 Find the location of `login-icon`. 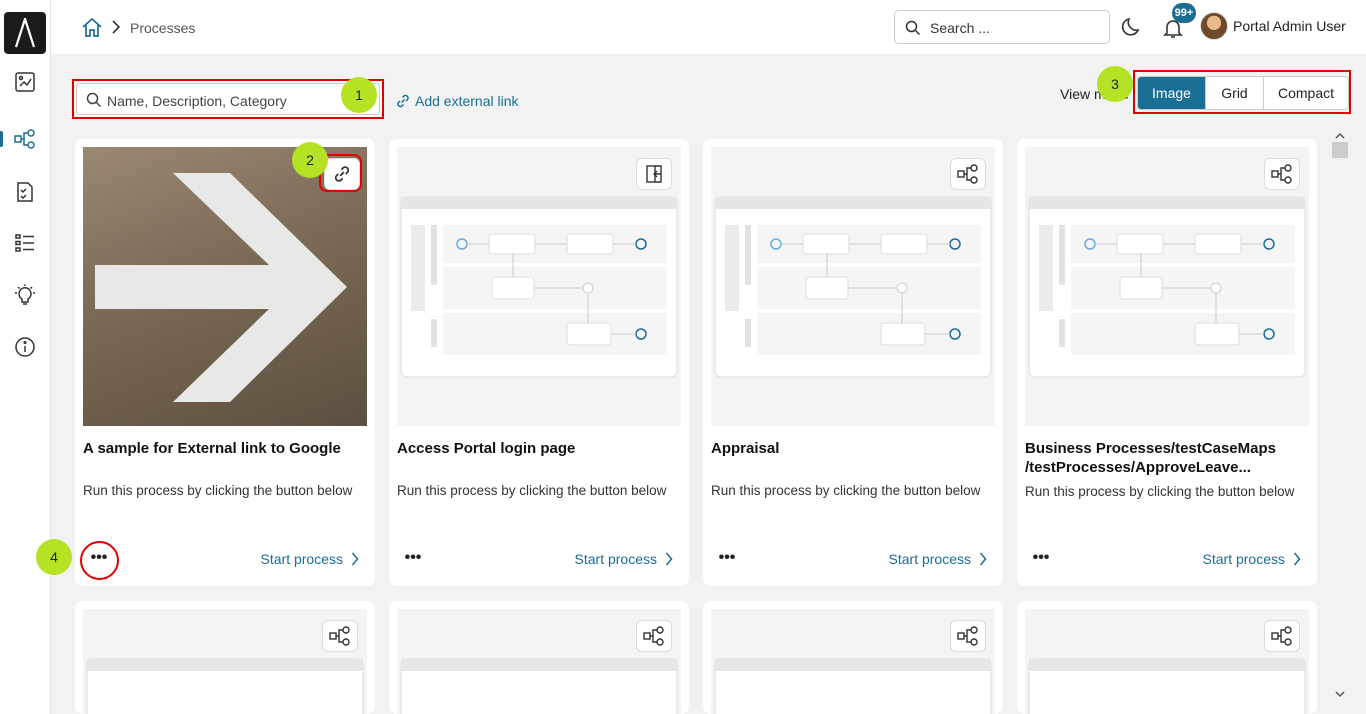

login-icon is located at coordinates (654, 174).